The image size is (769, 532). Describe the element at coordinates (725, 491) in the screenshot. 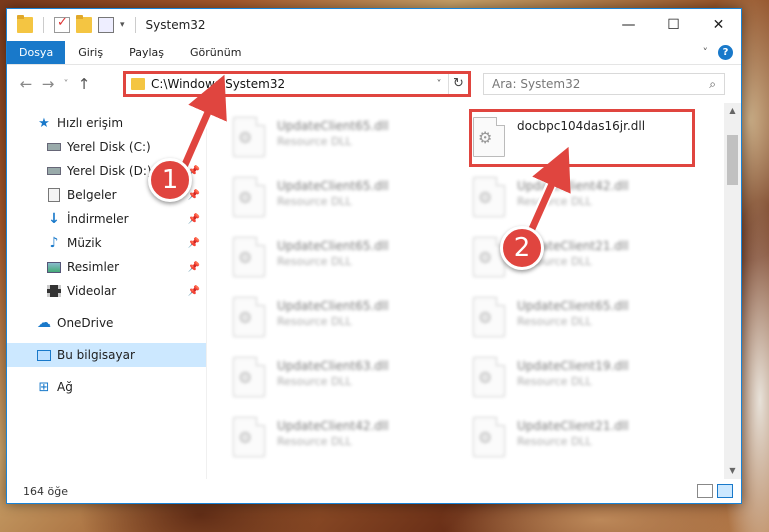

I see `large-icons-view-icon` at that location.